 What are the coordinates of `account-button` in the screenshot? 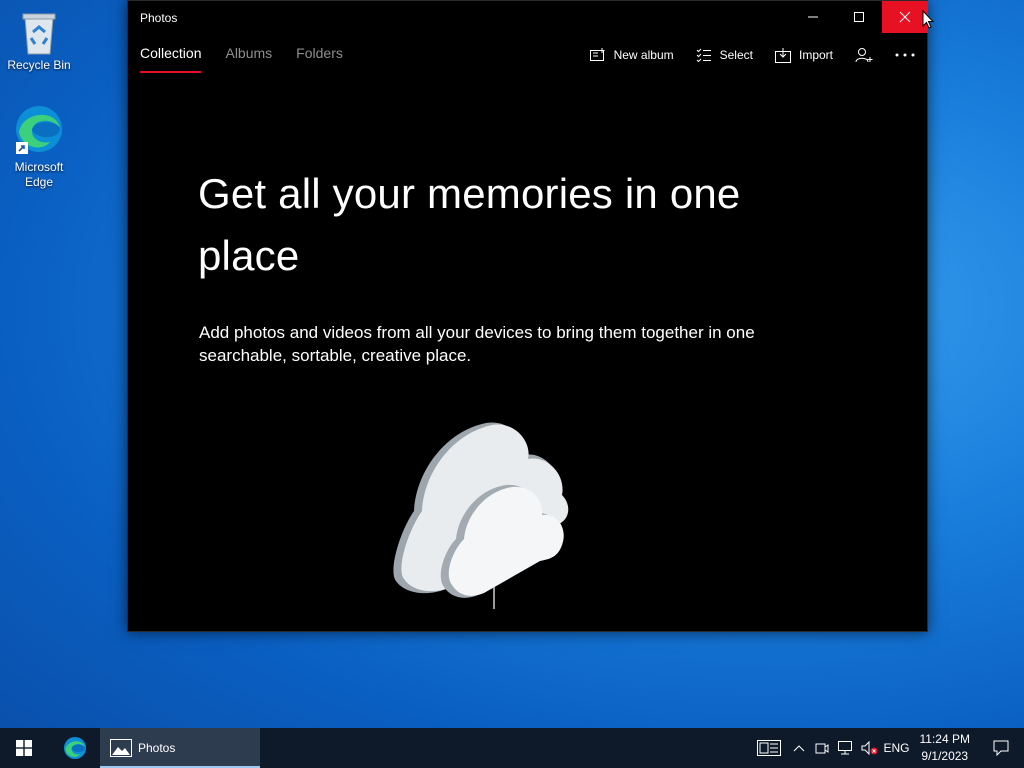 It's located at (864, 55).